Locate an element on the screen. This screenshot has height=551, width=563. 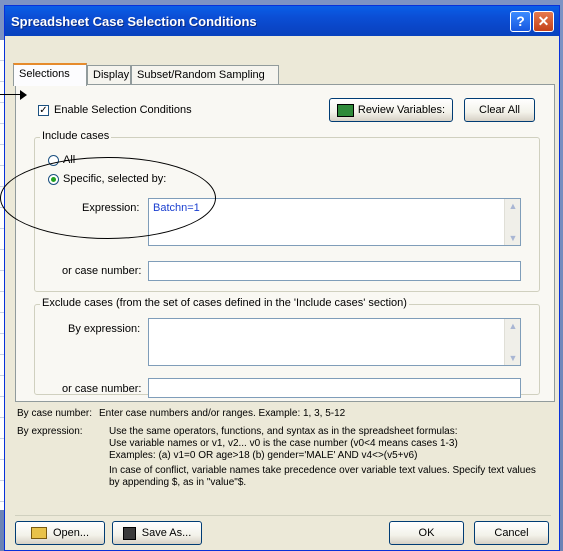
include-case-number-label: or case number: is located at coordinates (102, 271).